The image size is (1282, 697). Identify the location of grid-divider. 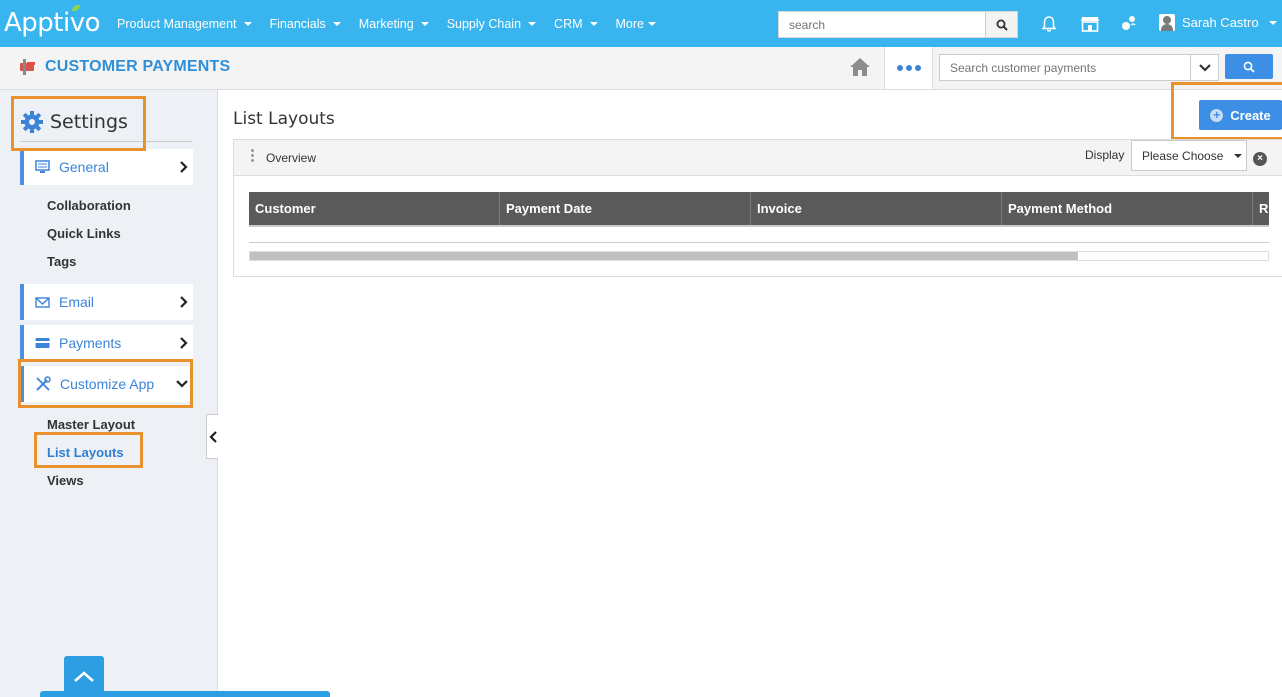
(759, 242).